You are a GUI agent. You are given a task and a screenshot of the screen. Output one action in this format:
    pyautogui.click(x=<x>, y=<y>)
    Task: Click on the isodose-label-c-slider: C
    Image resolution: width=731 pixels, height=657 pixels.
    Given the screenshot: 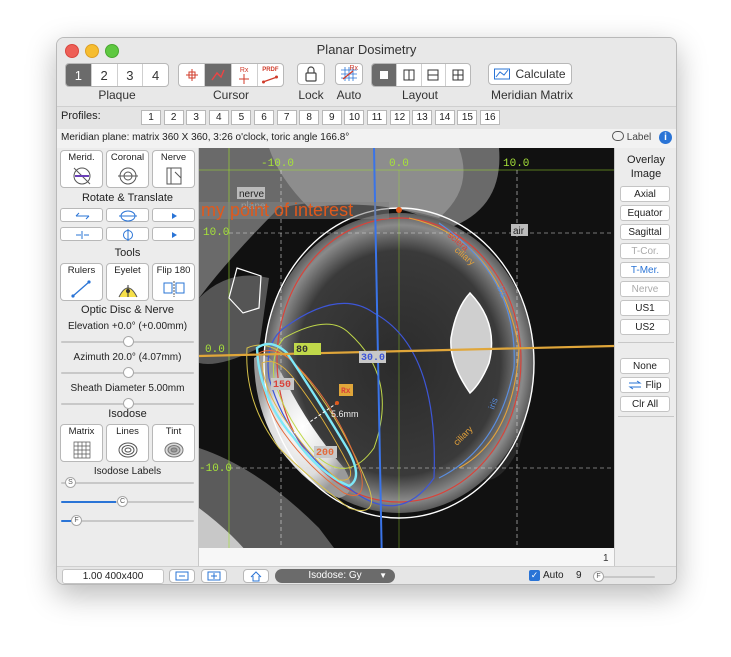 What is the action you would take?
    pyautogui.click(x=127, y=501)
    